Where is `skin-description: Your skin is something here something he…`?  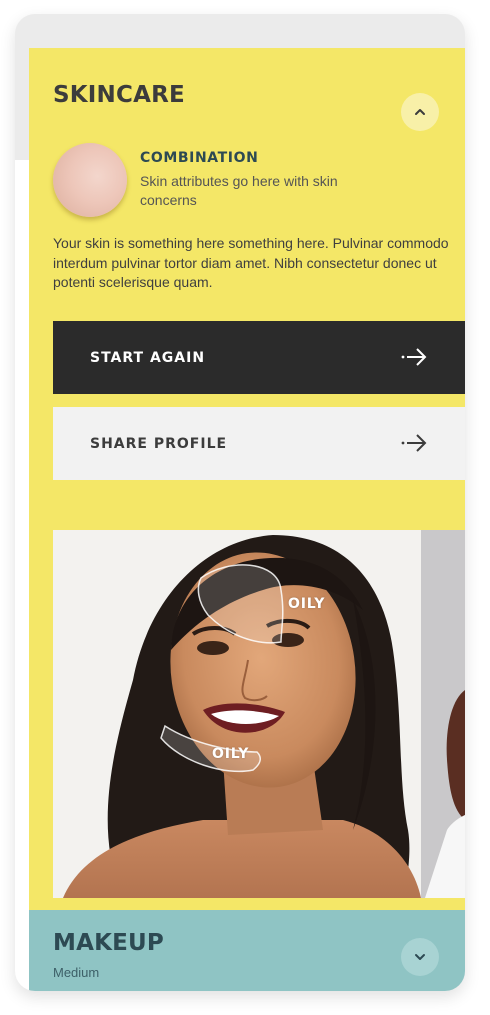 skin-description: Your skin is something here something he… is located at coordinates (251, 262).